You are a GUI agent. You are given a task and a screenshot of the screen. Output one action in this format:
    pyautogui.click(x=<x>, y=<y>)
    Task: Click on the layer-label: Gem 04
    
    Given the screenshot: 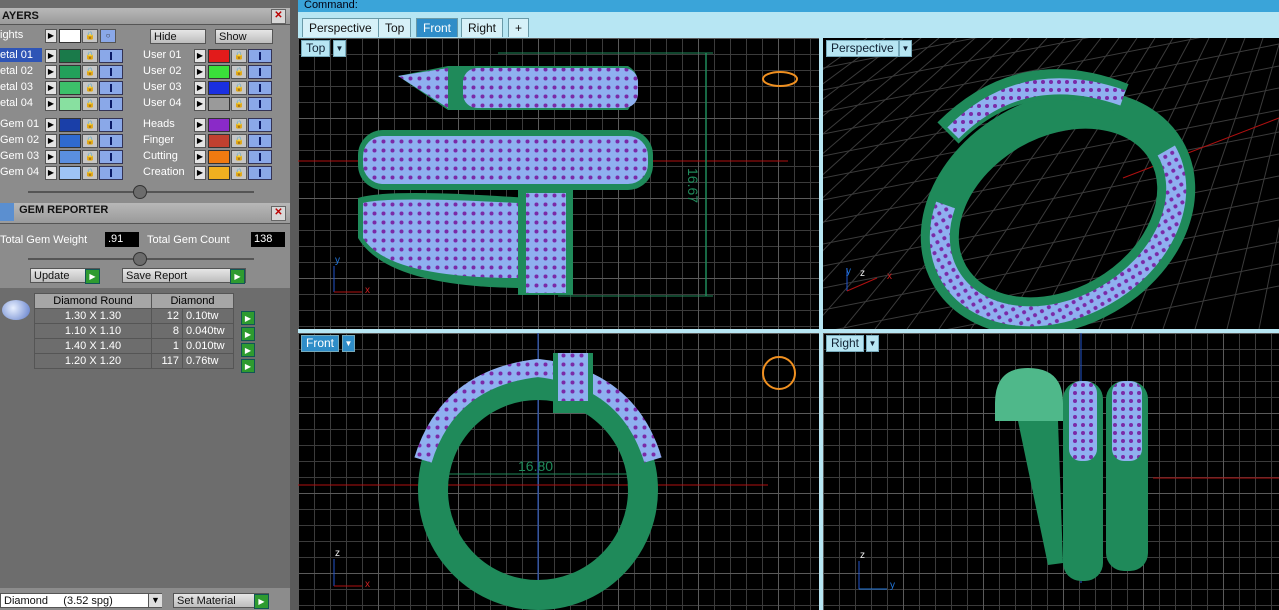 What is the action you would take?
    pyautogui.click(x=21, y=172)
    